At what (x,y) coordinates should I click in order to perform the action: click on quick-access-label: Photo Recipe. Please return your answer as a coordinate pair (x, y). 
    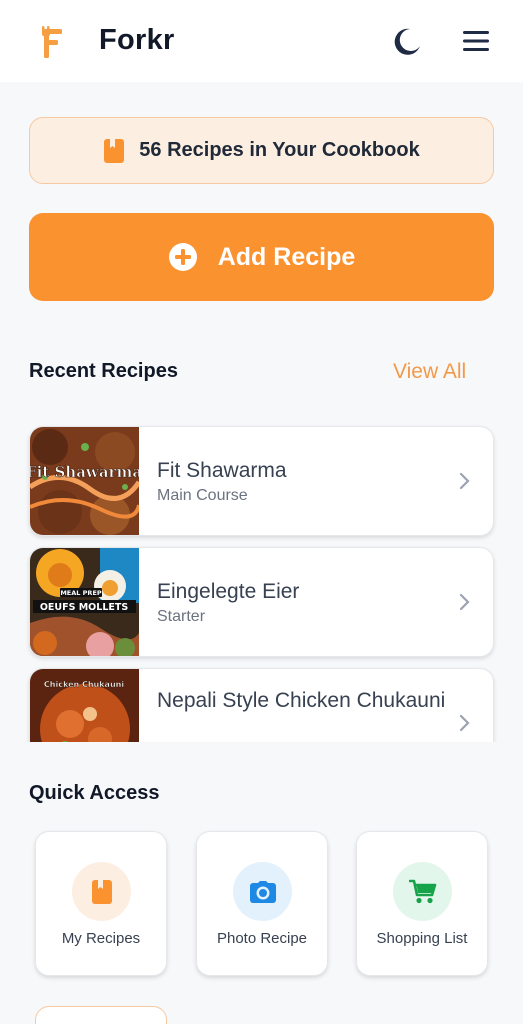
    Looking at the image, I should click on (262, 938).